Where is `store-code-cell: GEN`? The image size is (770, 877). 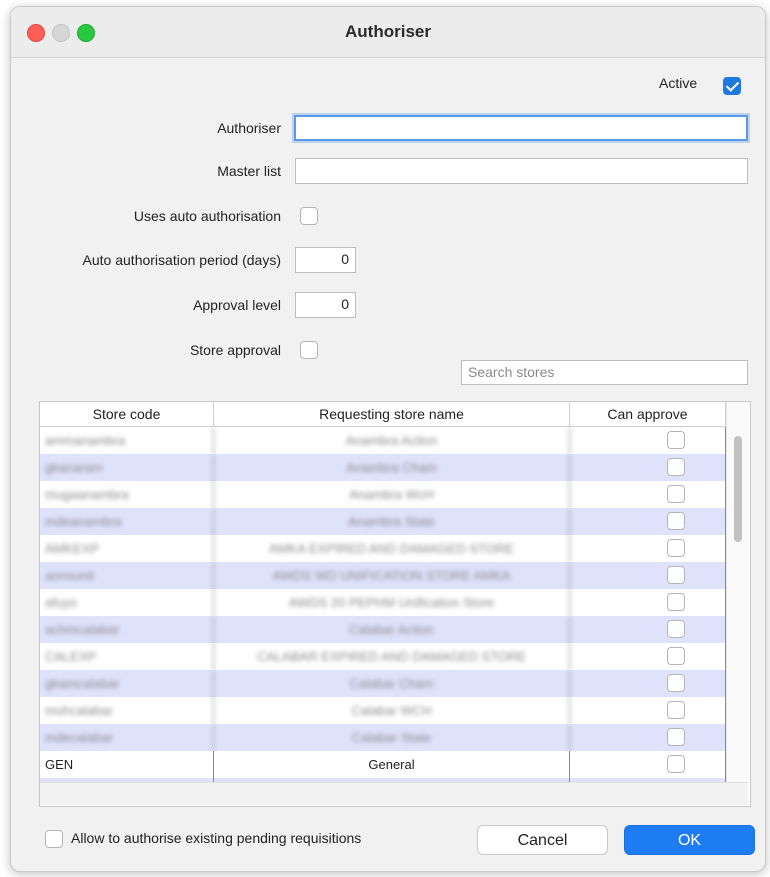 store-code-cell: GEN is located at coordinates (127, 764).